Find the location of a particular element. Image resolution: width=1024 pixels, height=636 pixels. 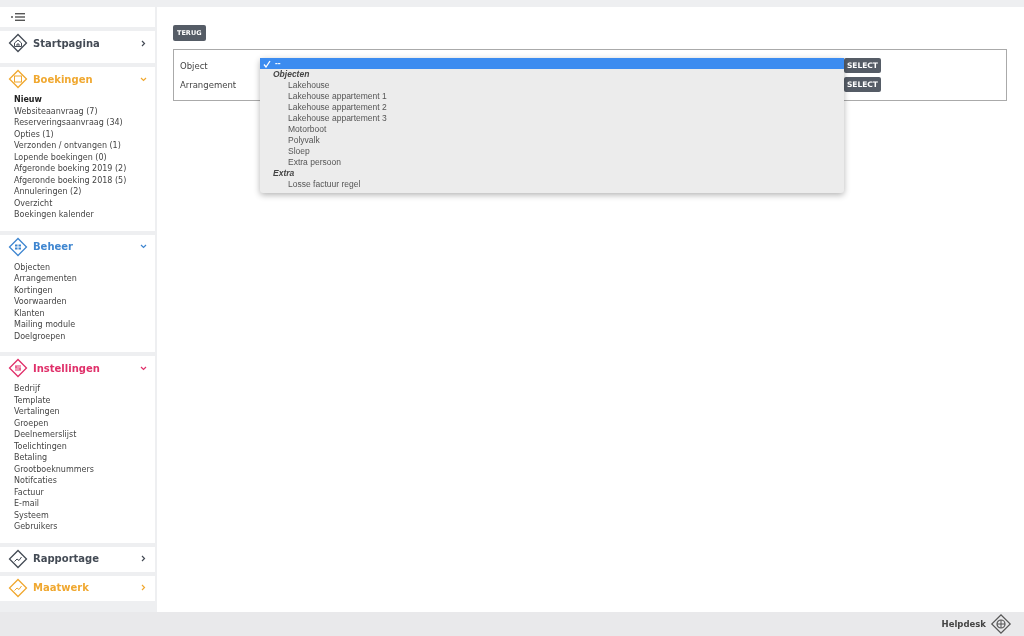

check-icon is located at coordinates (267, 63).